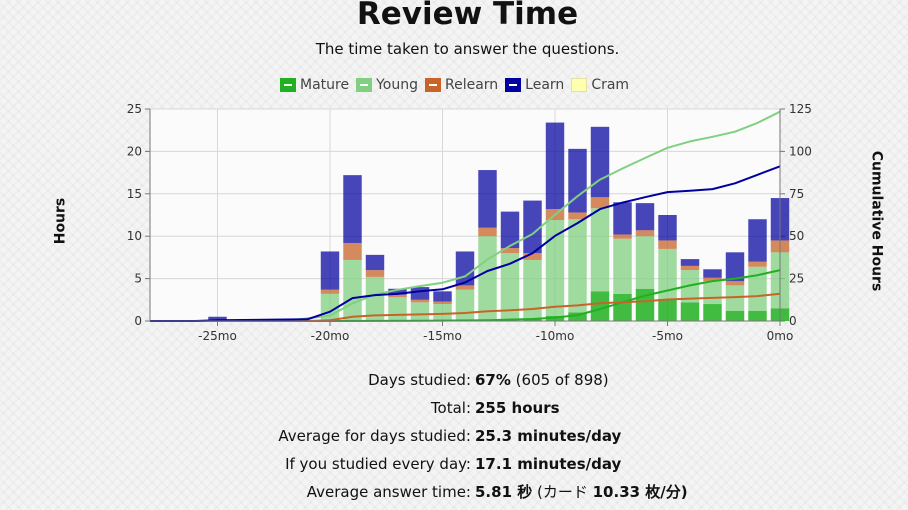  Describe the element at coordinates (134, 109) in the screenshot. I see `y-tick-label: 25` at that location.